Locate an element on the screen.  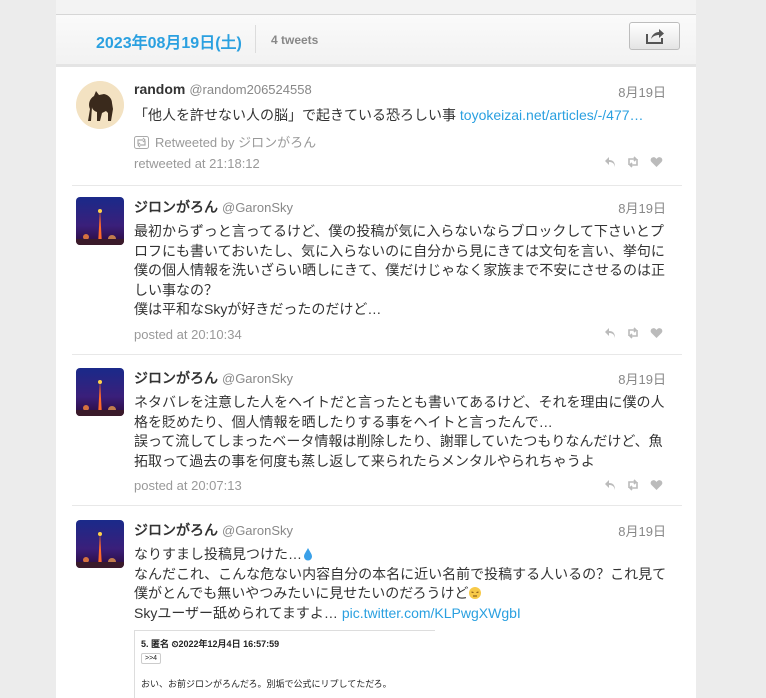
share-button is located at coordinates (654, 36).